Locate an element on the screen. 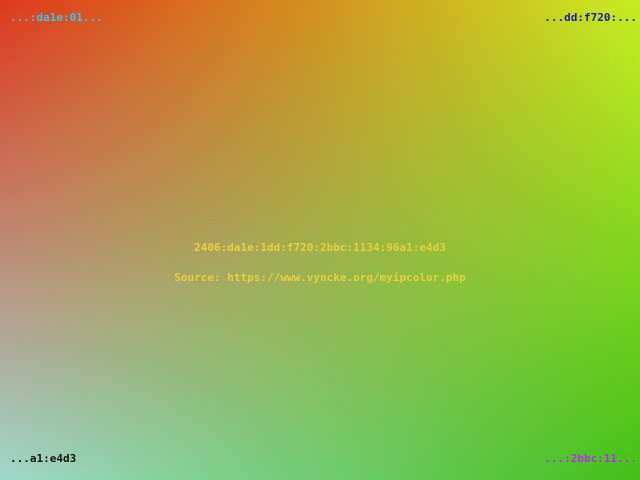 Image resolution: width=640 pixels, height=480 pixels. full-ip-address: 2406:da1e:1dd:f720:2bbc:1134:96a1:e4d3 is located at coordinates (320, 247).